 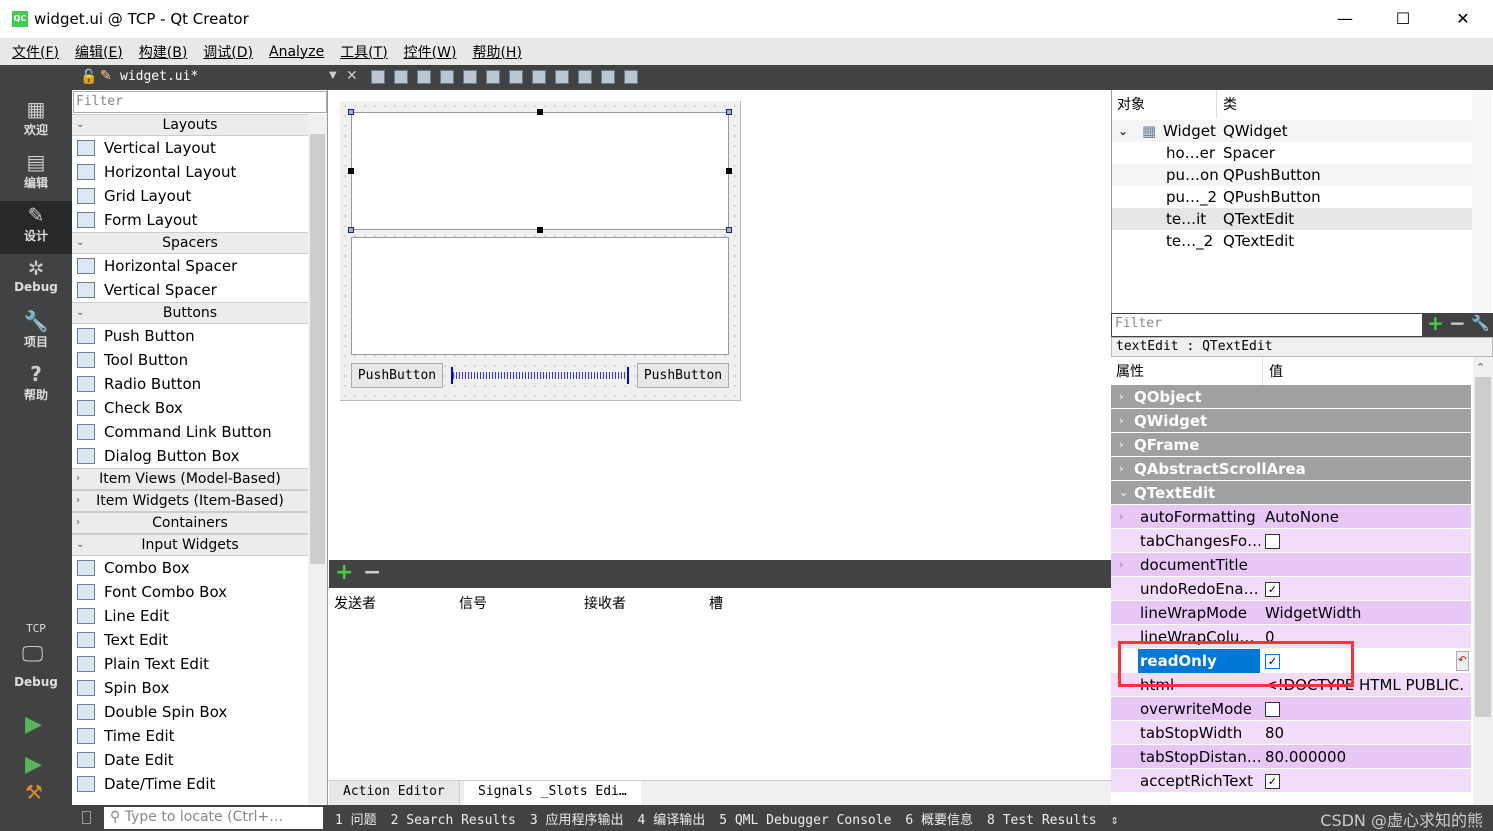 What do you see at coordinates (1365, 637) in the screenshot?
I see `property-value: 0` at bounding box center [1365, 637].